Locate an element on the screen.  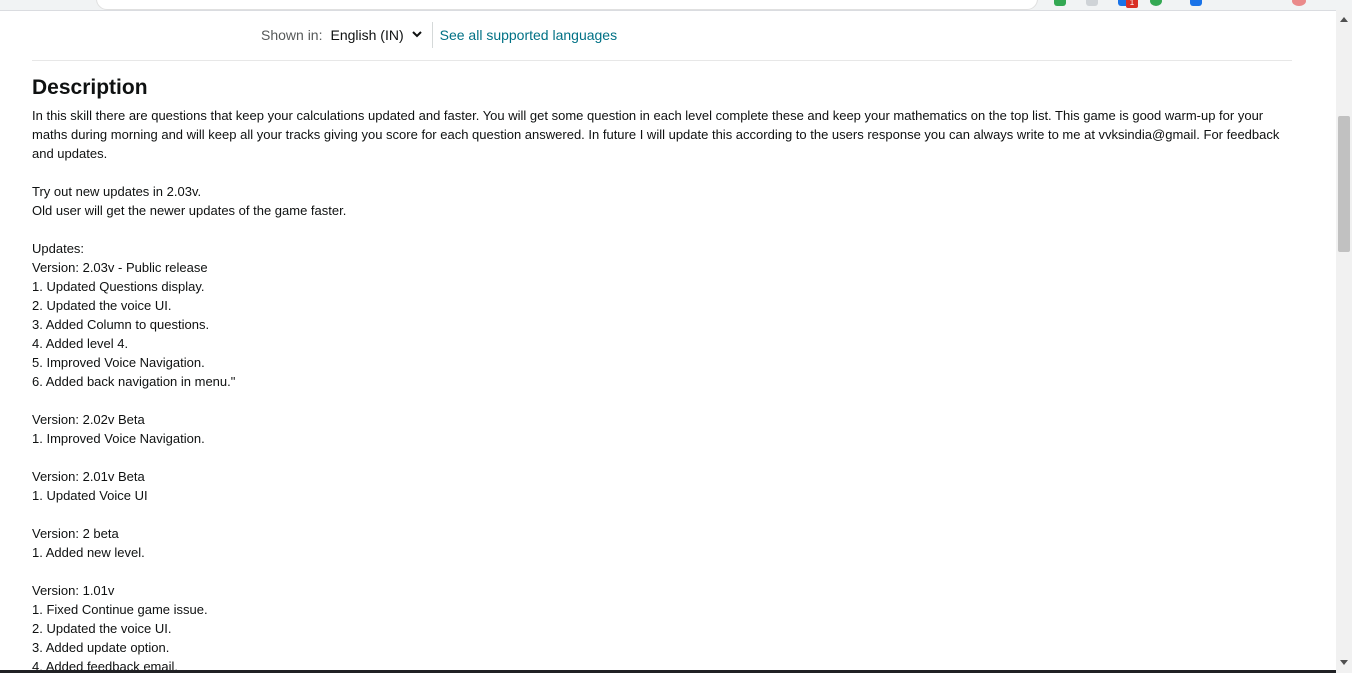
profile-avatar-icon is located at coordinates (1299, 3).